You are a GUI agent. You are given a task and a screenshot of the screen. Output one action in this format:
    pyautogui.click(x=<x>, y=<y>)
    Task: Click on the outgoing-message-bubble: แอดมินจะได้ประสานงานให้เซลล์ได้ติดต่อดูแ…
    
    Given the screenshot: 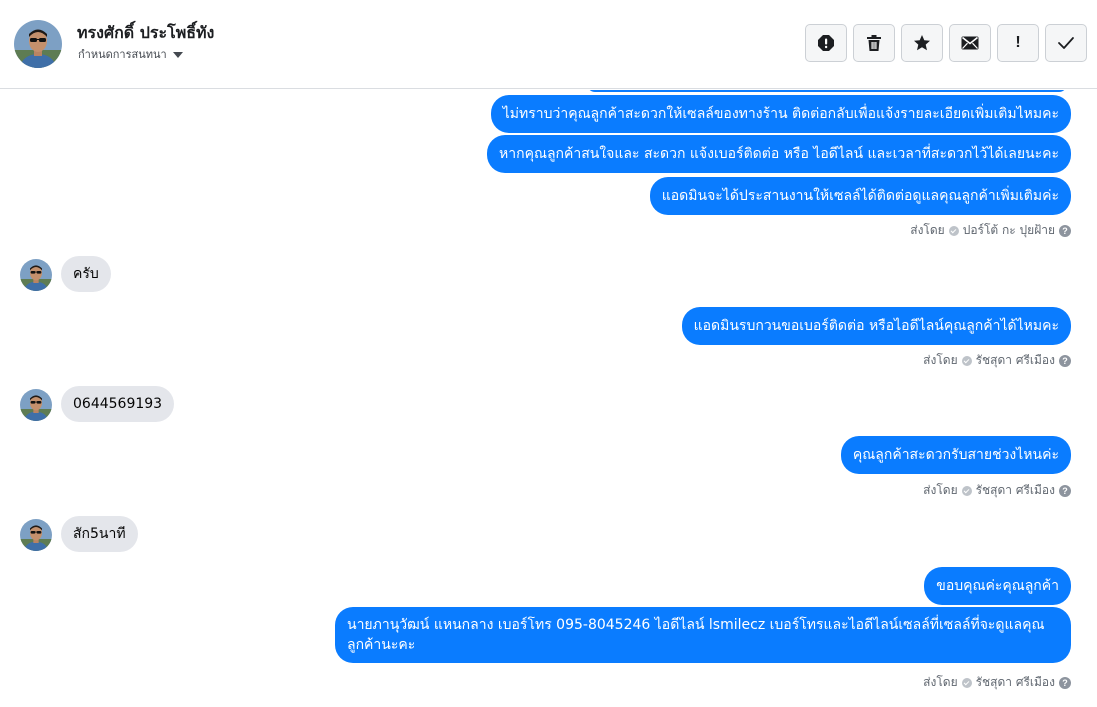 What is the action you would take?
    pyautogui.click(x=860, y=196)
    